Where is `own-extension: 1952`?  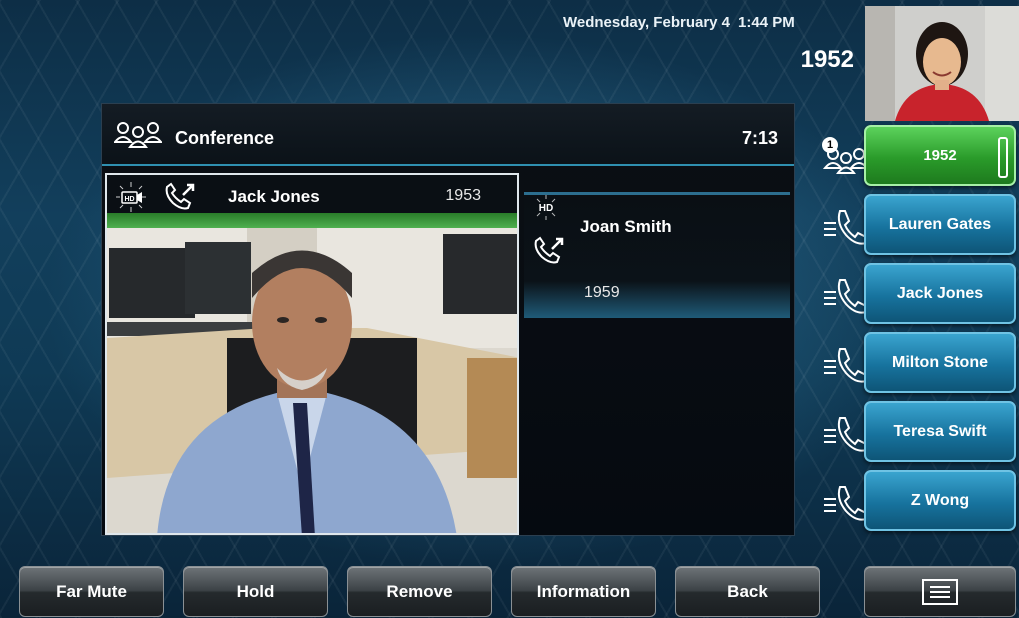 own-extension: 1952 is located at coordinates (827, 59).